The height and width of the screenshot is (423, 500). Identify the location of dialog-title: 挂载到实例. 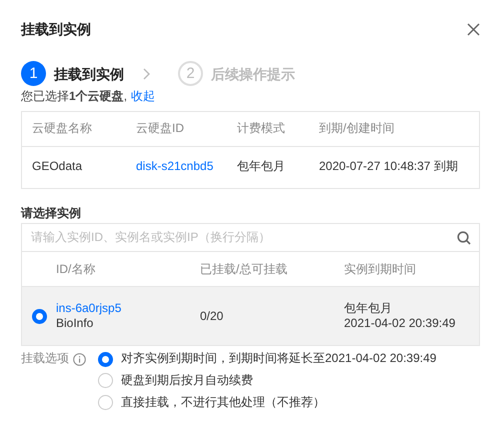
(56, 29).